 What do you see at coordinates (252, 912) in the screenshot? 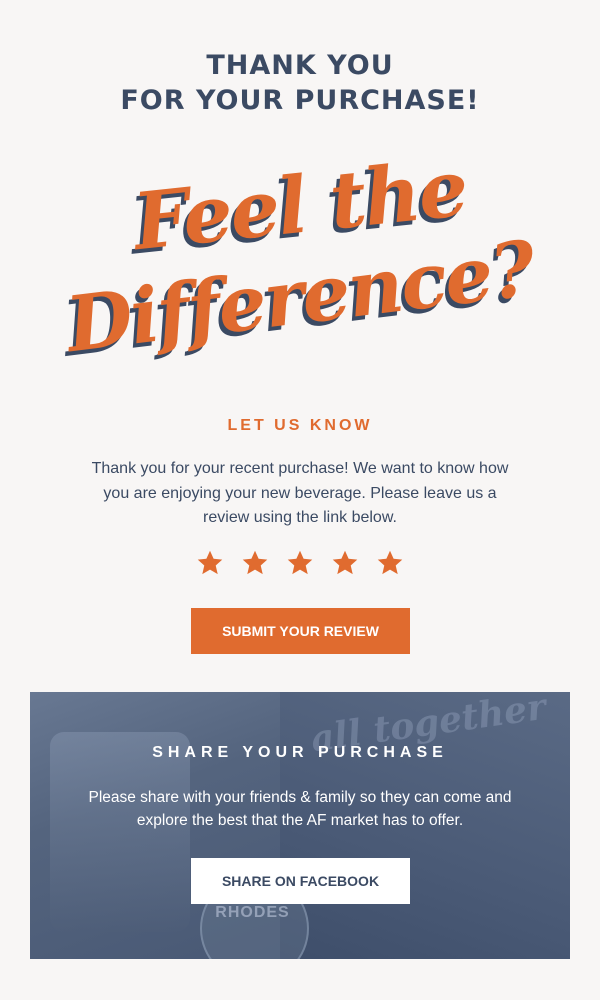
I see `badge-text: RHODES` at bounding box center [252, 912].